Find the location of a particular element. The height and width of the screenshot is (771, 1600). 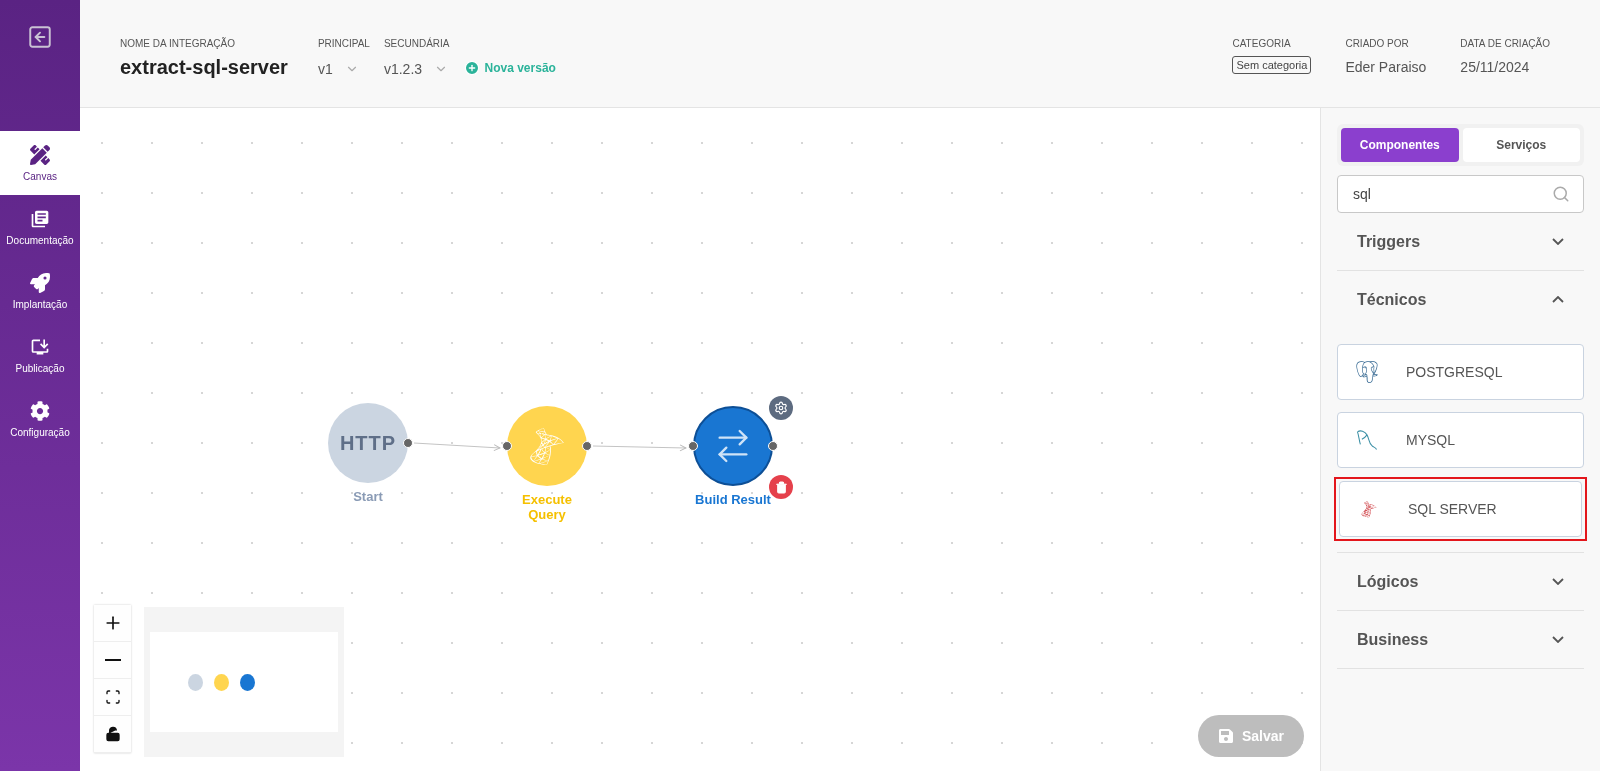

exit-icon is located at coordinates (40, 37).